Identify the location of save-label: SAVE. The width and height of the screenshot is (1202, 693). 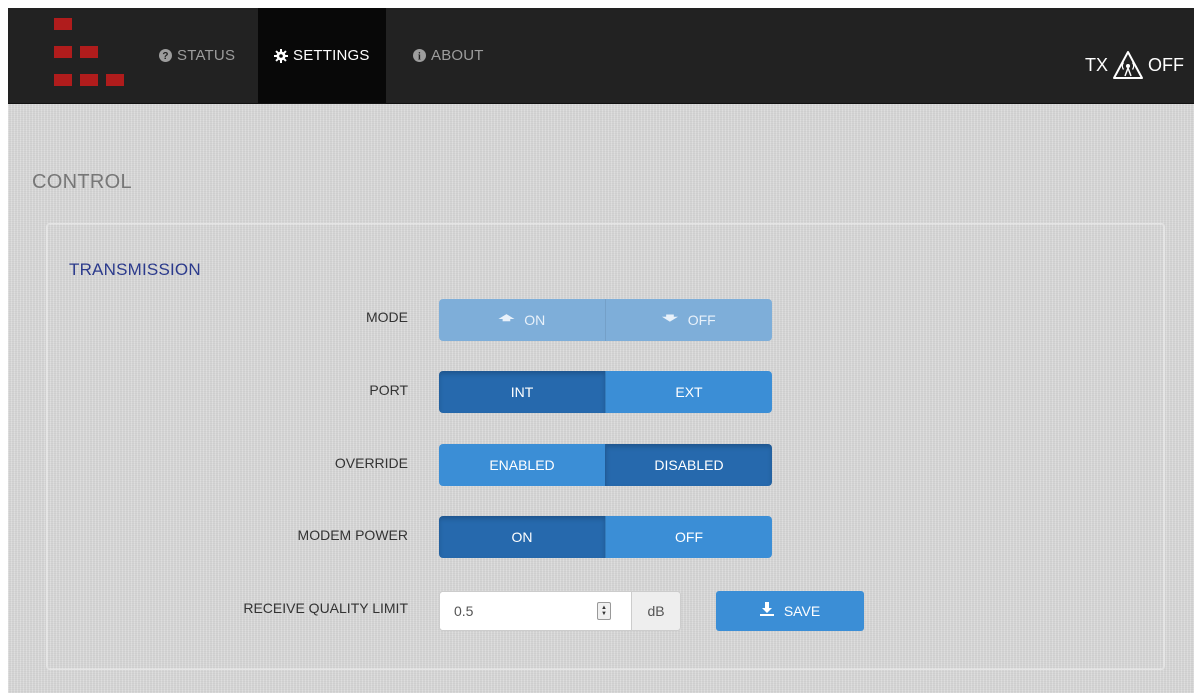
(802, 611).